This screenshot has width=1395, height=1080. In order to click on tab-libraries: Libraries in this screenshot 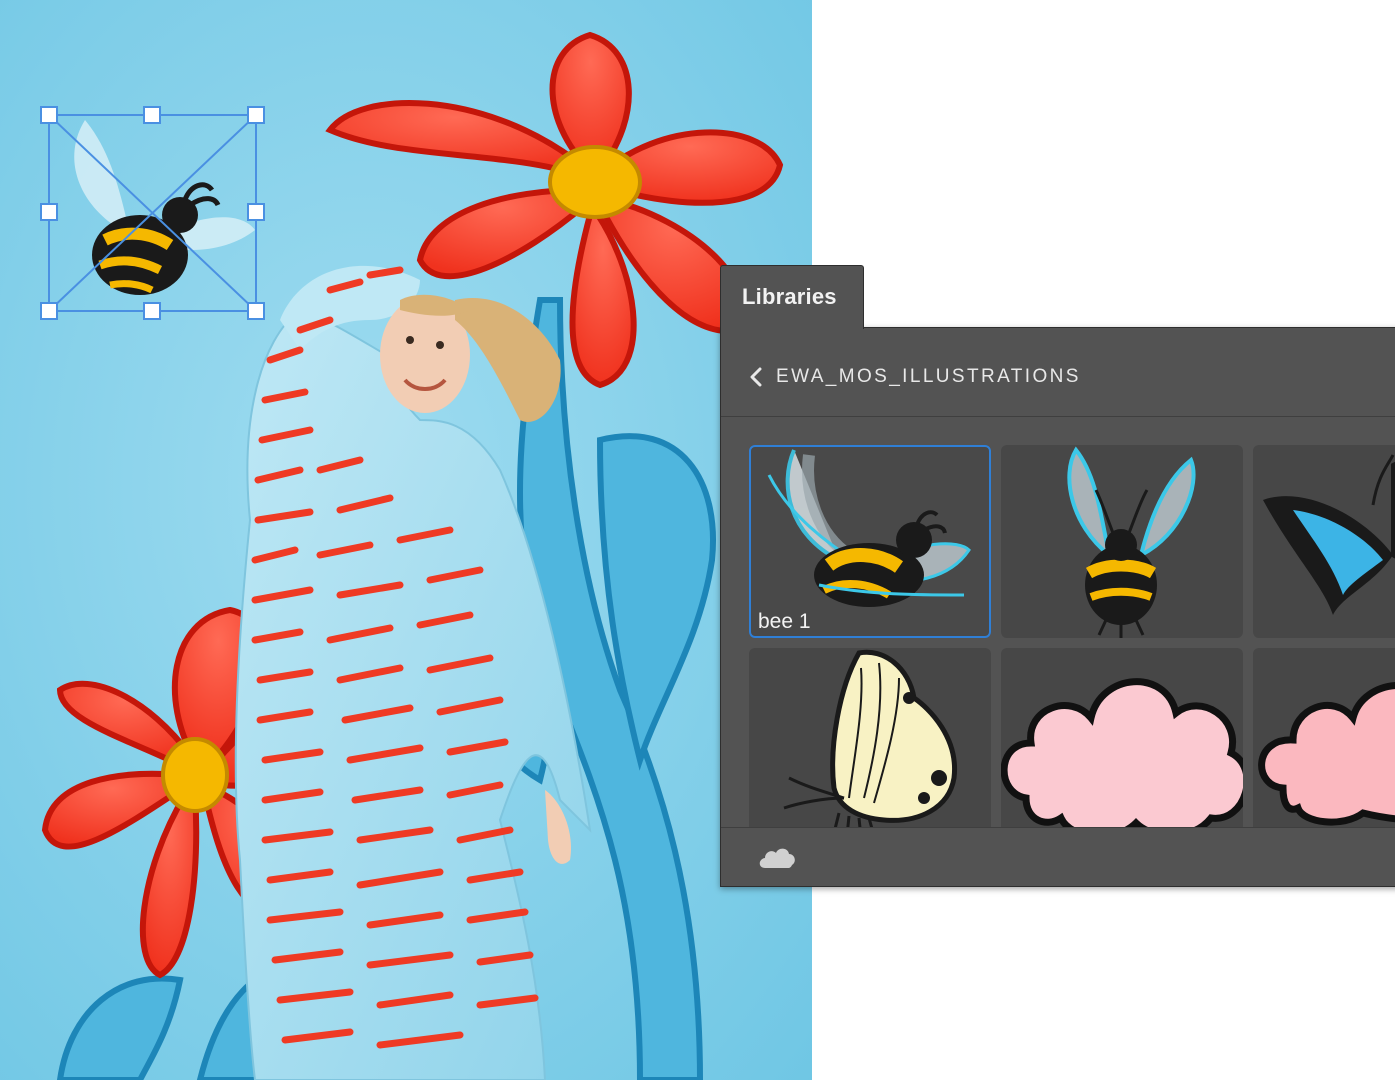, I will do `click(792, 297)`.